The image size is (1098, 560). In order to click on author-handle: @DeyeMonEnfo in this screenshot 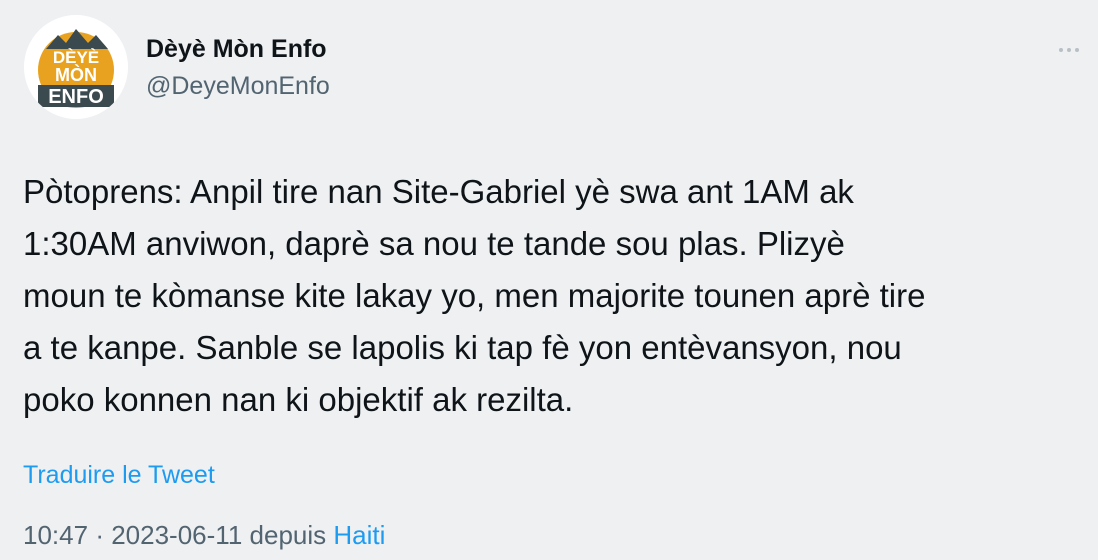, I will do `click(238, 86)`.